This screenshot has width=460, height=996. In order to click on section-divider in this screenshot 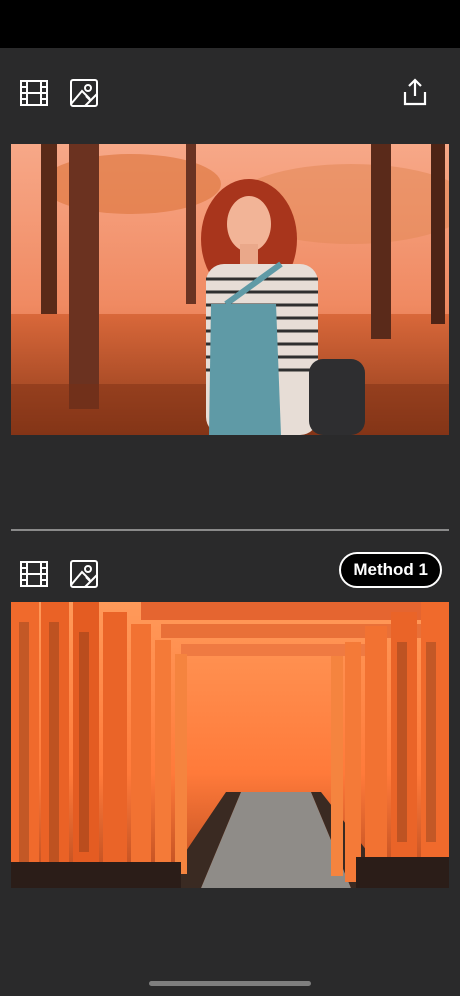, I will do `click(230, 530)`.